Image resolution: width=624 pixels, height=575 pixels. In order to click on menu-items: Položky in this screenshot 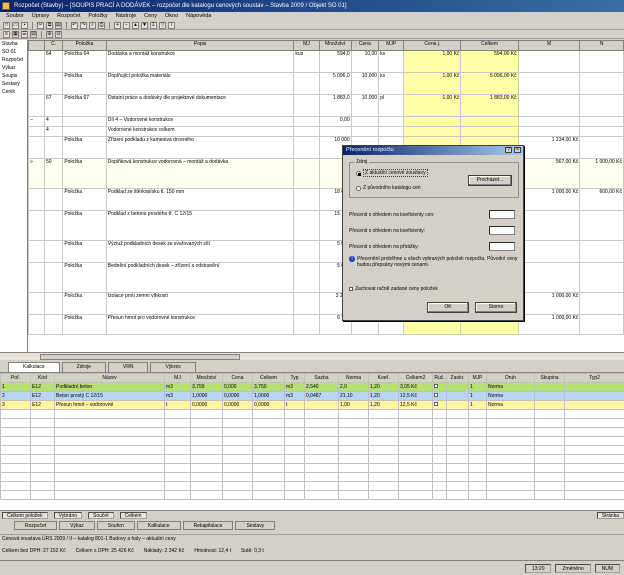, I will do `click(97, 16)`.